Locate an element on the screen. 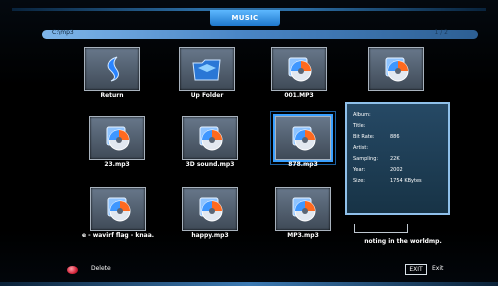 The height and width of the screenshot is (286, 498). grid-item-3d-sound: 3D sound.mp3 is located at coordinates (210, 143).